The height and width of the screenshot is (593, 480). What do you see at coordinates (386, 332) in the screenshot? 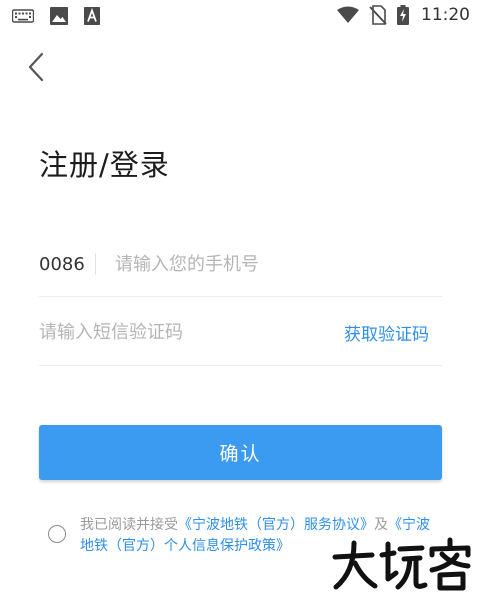
I see `get-code-button: 获取验证码` at bounding box center [386, 332].